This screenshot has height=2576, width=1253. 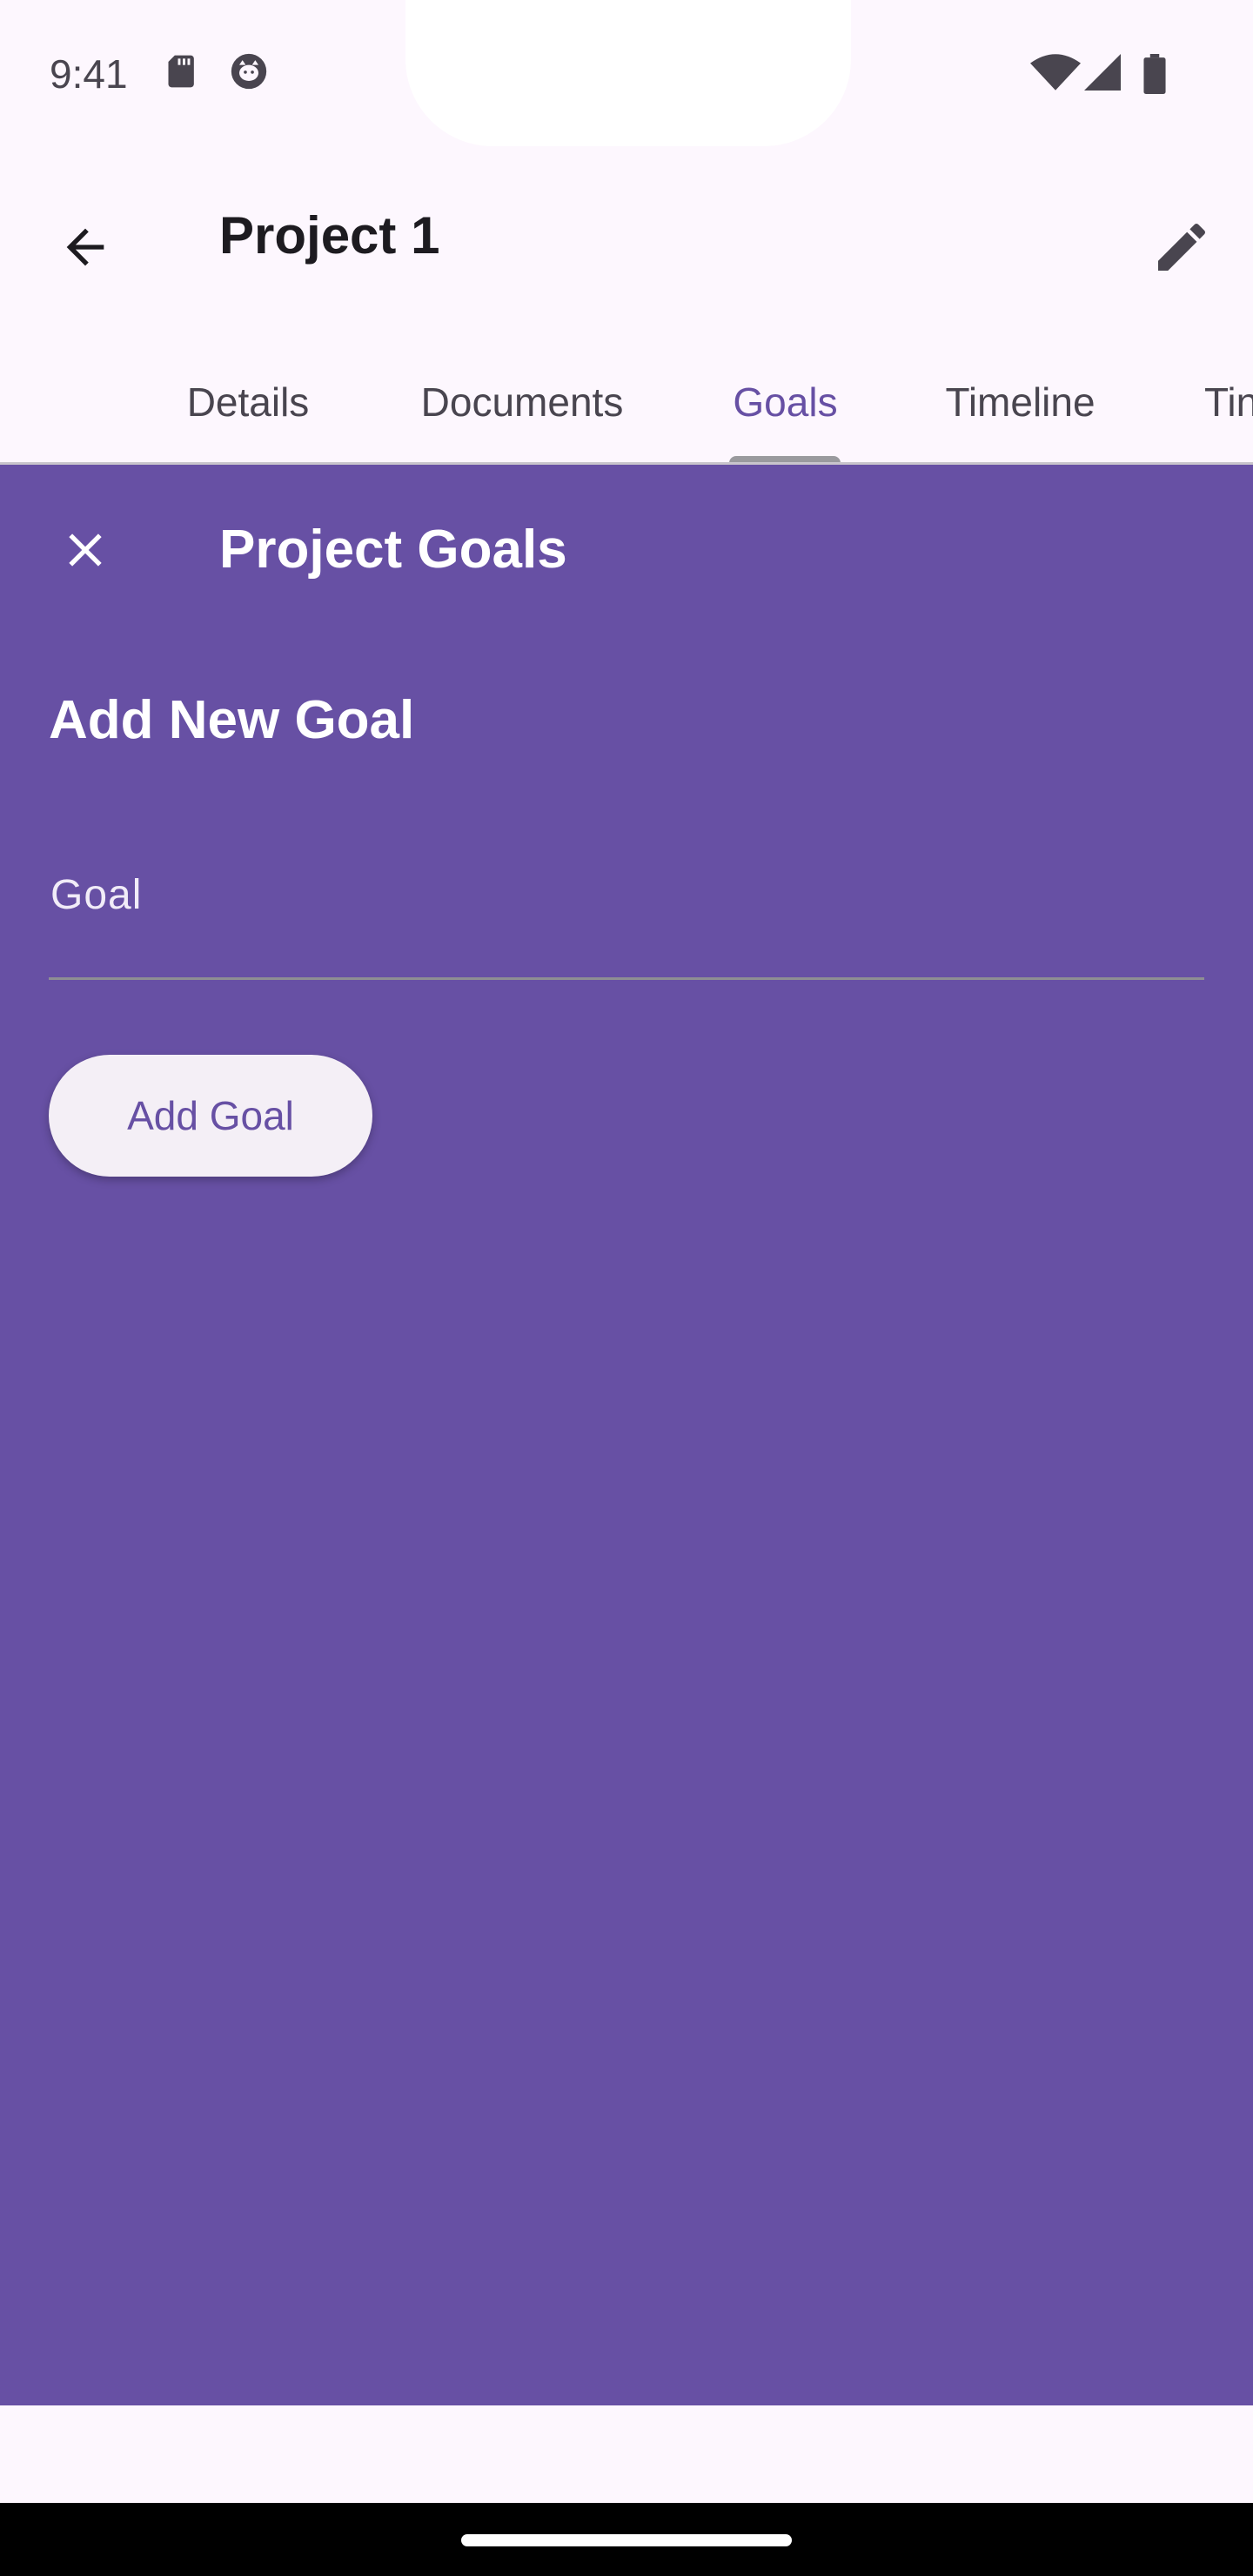 I want to click on cat-icon, so click(x=249, y=71).